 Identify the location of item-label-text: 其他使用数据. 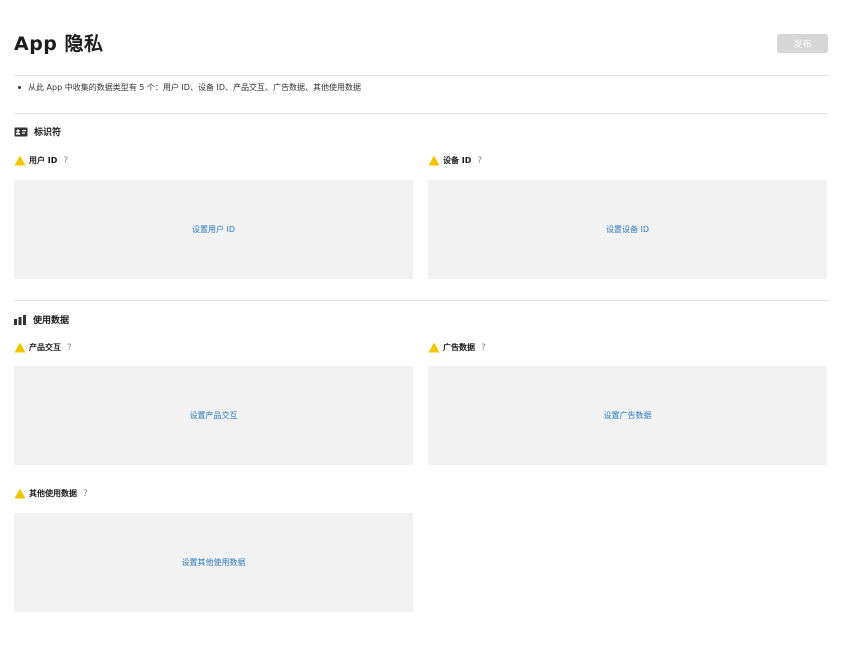
(53, 493).